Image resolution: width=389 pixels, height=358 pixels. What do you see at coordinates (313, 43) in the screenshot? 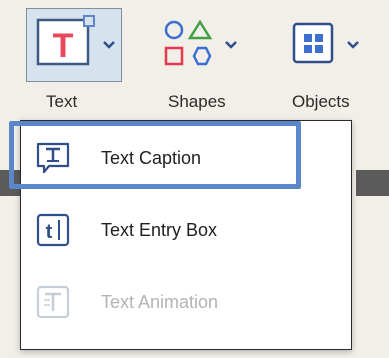
I see `objects-icon` at bounding box center [313, 43].